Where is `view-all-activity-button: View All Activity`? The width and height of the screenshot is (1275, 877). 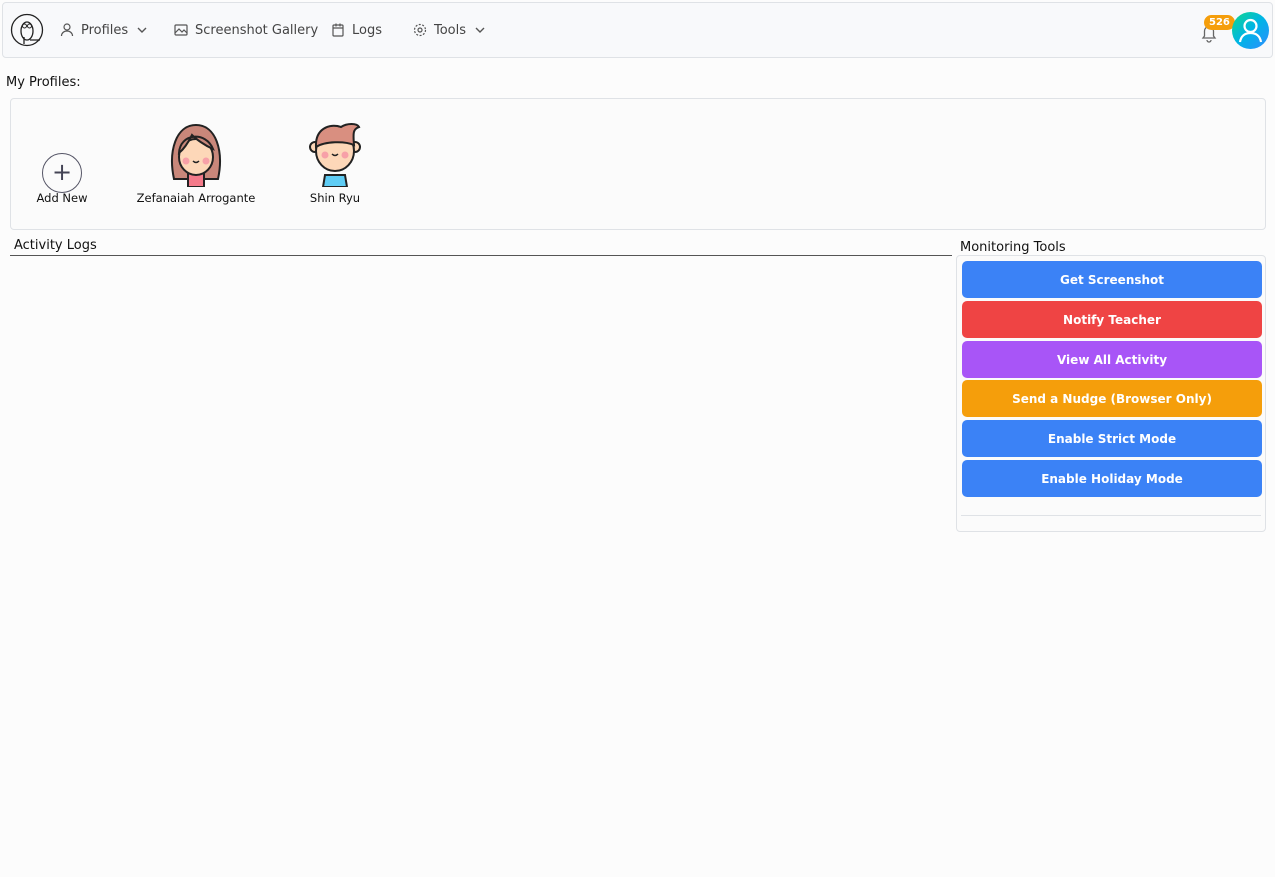 view-all-activity-button: View All Activity is located at coordinates (1112, 359).